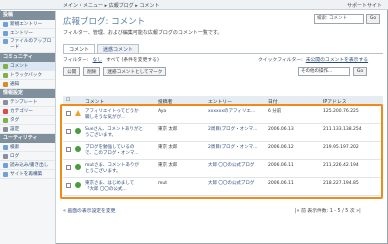 The width and height of the screenshot is (388, 244). What do you see at coordinates (21, 111) in the screenshot?
I see `sidebar-item-label: カテゴリー` at bounding box center [21, 111].